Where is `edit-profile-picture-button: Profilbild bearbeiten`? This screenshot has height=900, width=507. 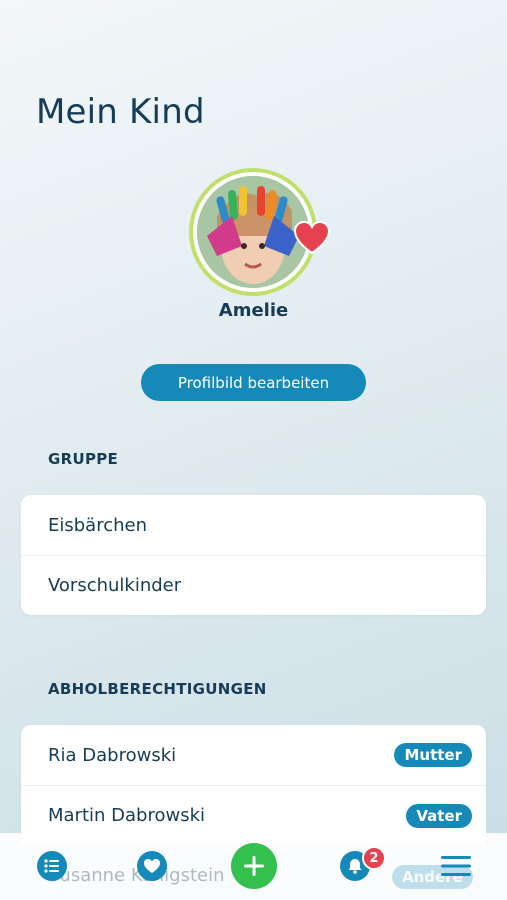
edit-profile-picture-button: Profilbild bearbeiten is located at coordinates (253, 382).